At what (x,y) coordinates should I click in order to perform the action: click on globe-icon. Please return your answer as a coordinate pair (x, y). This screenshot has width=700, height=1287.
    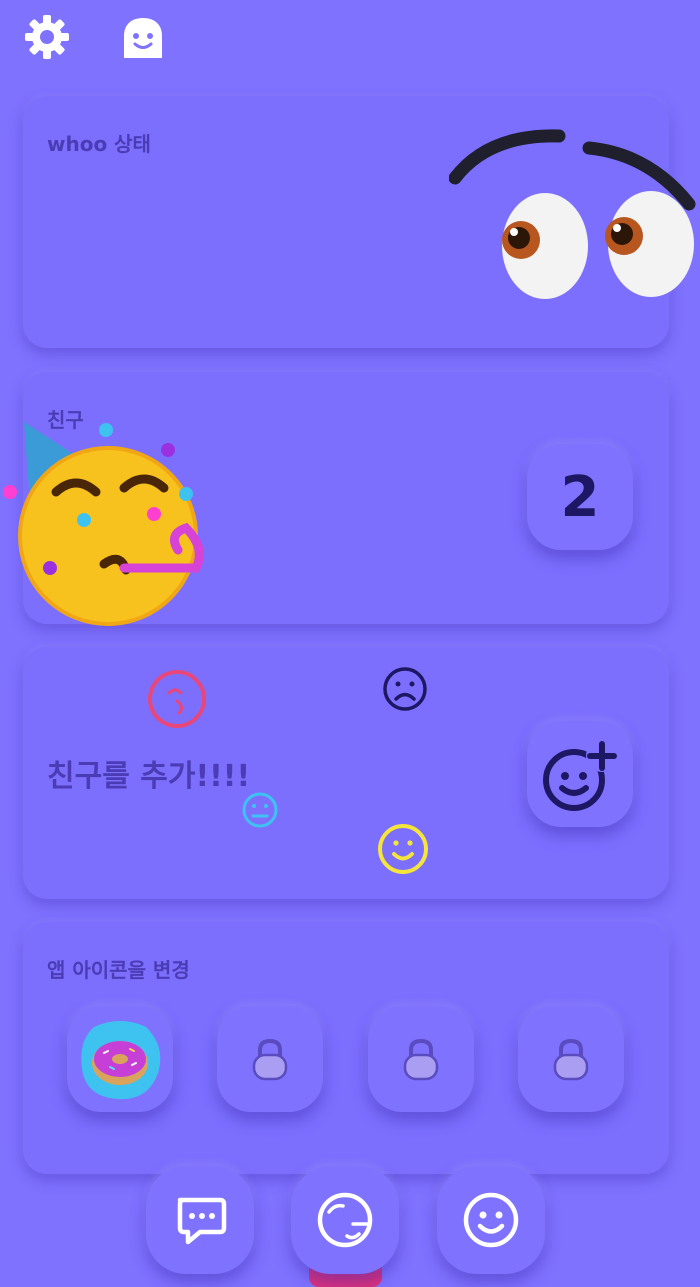
    Looking at the image, I should click on (345, 1220).